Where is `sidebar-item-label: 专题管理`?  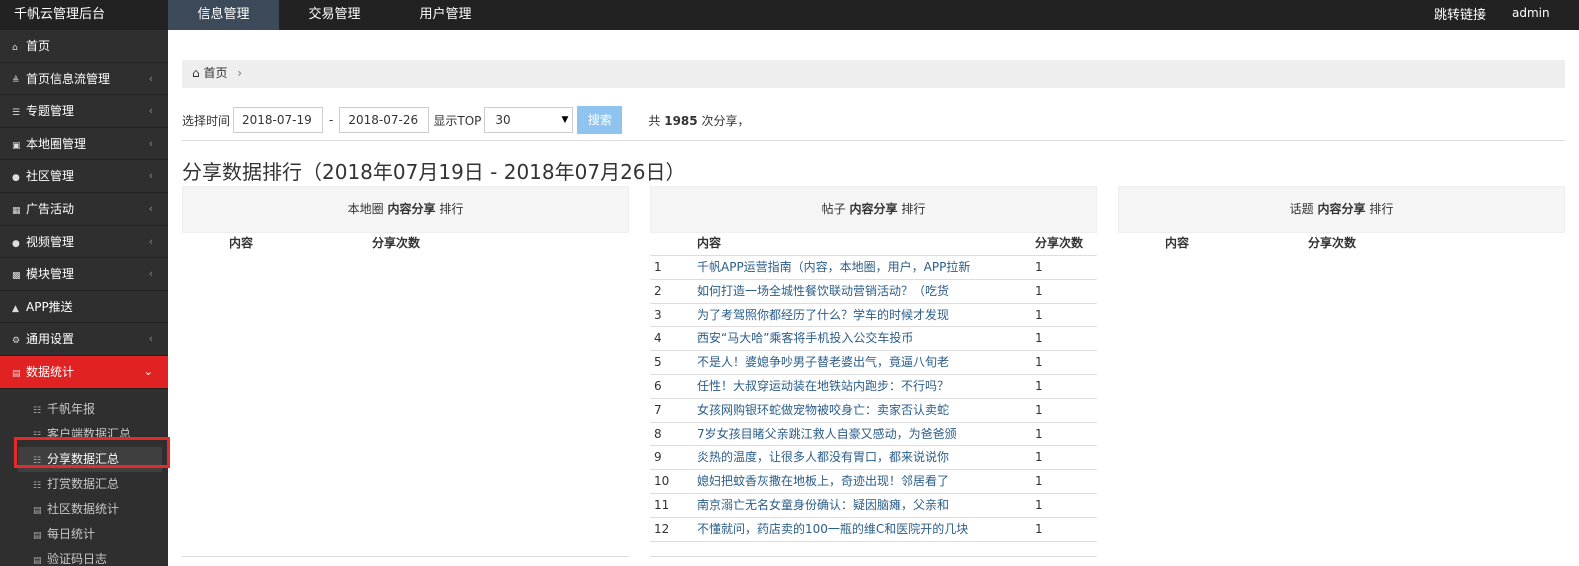 sidebar-item-label: 专题管理 is located at coordinates (50, 111).